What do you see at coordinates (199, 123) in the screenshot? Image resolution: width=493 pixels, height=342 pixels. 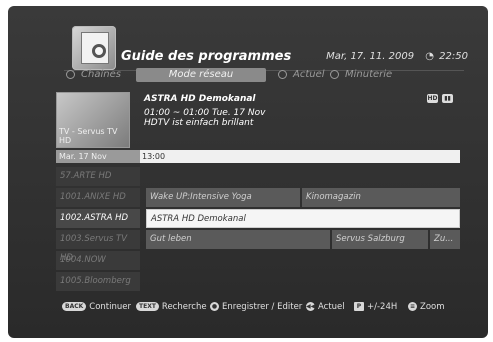 I see `program-description: HDTV ist einfach brillant` at bounding box center [199, 123].